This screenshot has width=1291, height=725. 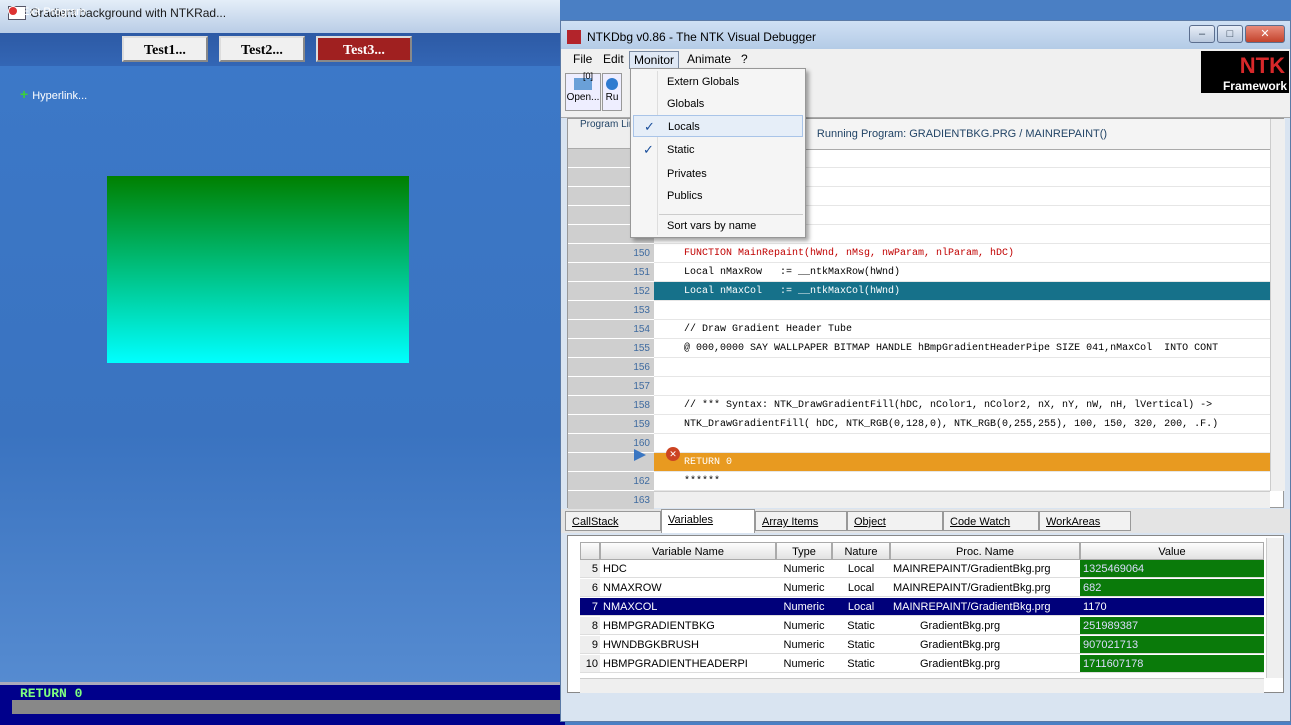 I want to click on line-number: 158, so click(x=611, y=405).